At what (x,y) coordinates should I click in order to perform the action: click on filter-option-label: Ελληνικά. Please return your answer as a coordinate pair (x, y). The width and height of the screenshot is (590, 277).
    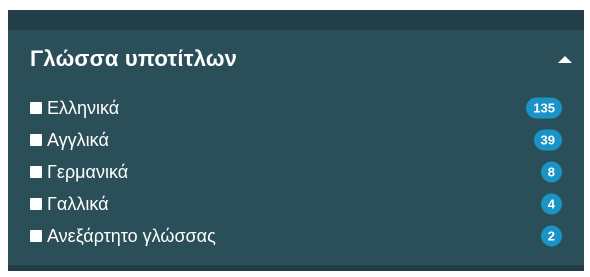
    Looking at the image, I should click on (83, 108).